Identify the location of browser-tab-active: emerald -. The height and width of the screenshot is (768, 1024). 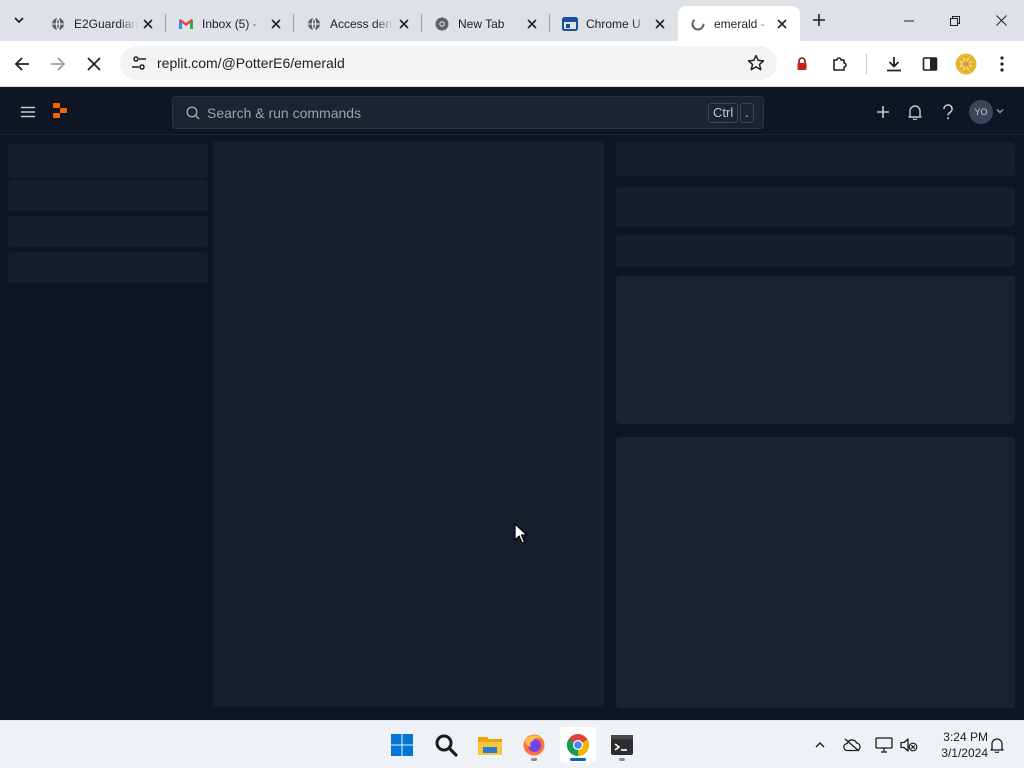
(739, 23).